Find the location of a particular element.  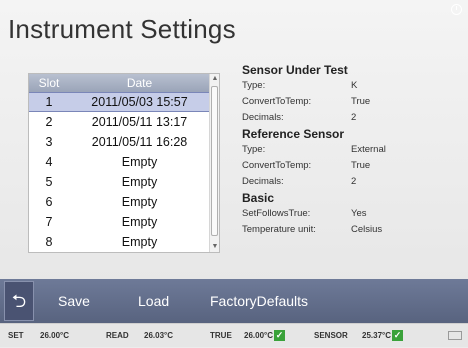

back-arrow-icon: ⮌ is located at coordinates (19, 301).